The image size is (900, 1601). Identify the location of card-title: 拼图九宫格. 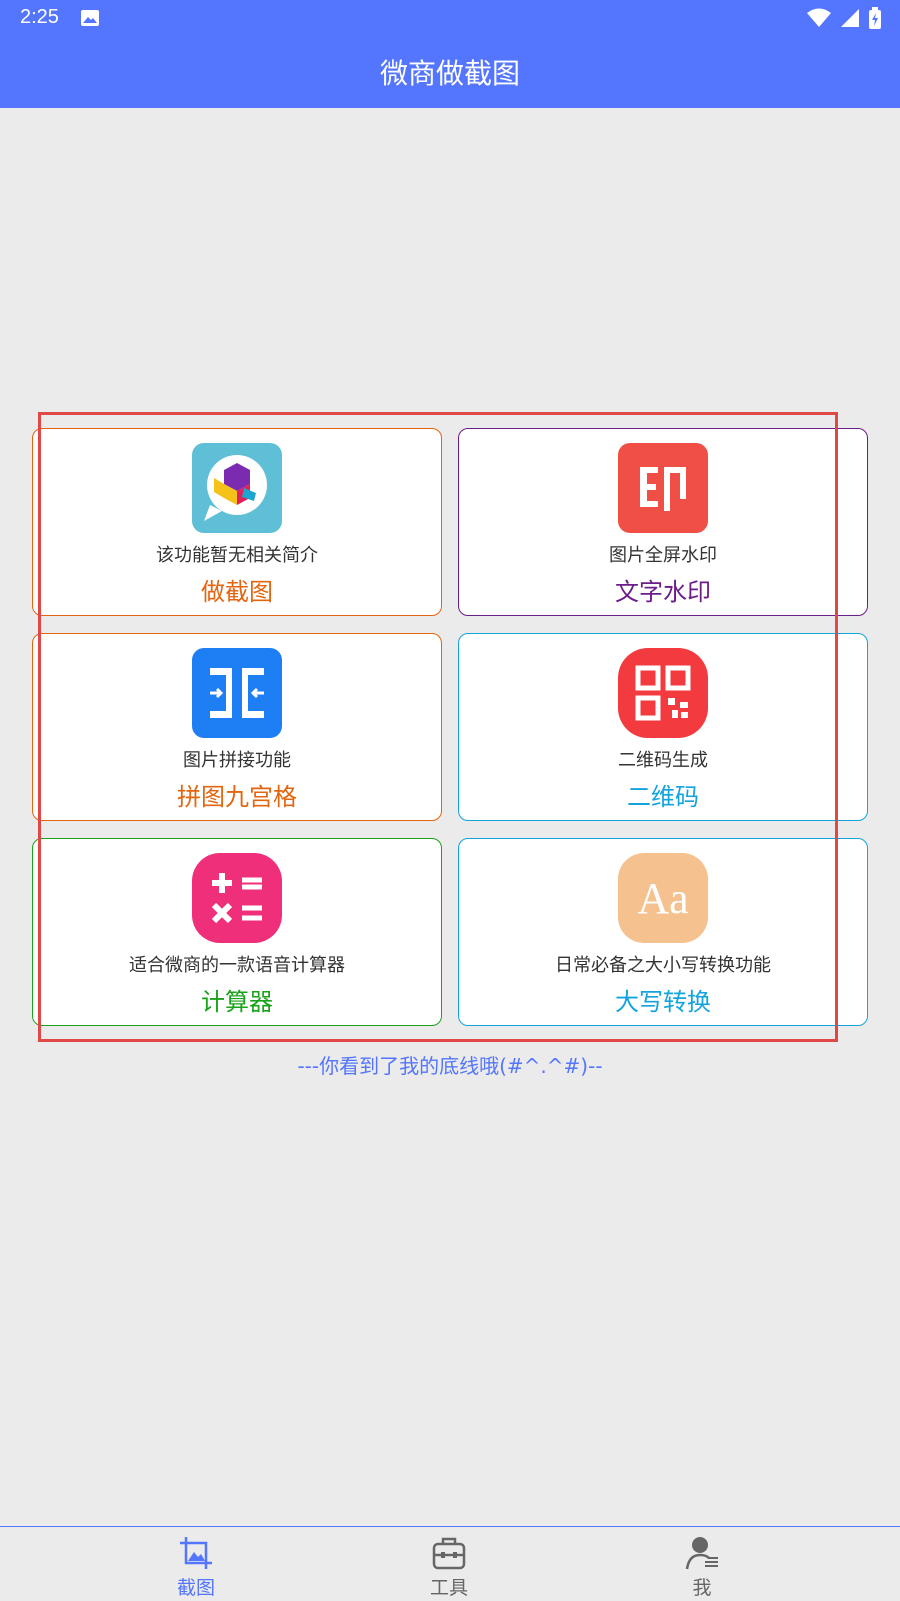
(237, 797).